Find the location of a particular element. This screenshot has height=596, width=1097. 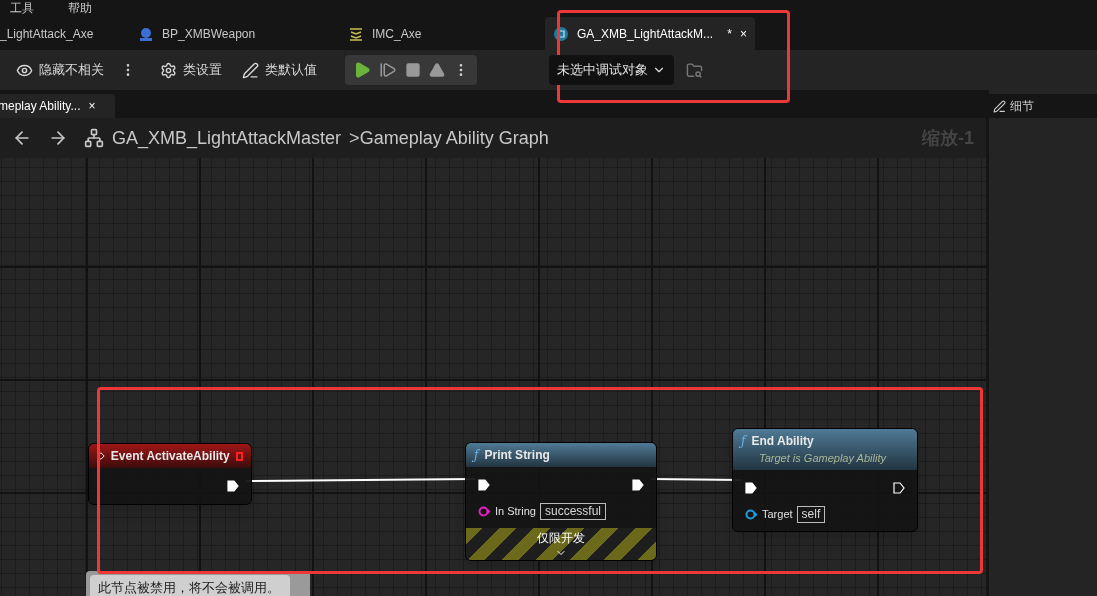

document-tab: BP_XMBWeapon is located at coordinates (235, 33).